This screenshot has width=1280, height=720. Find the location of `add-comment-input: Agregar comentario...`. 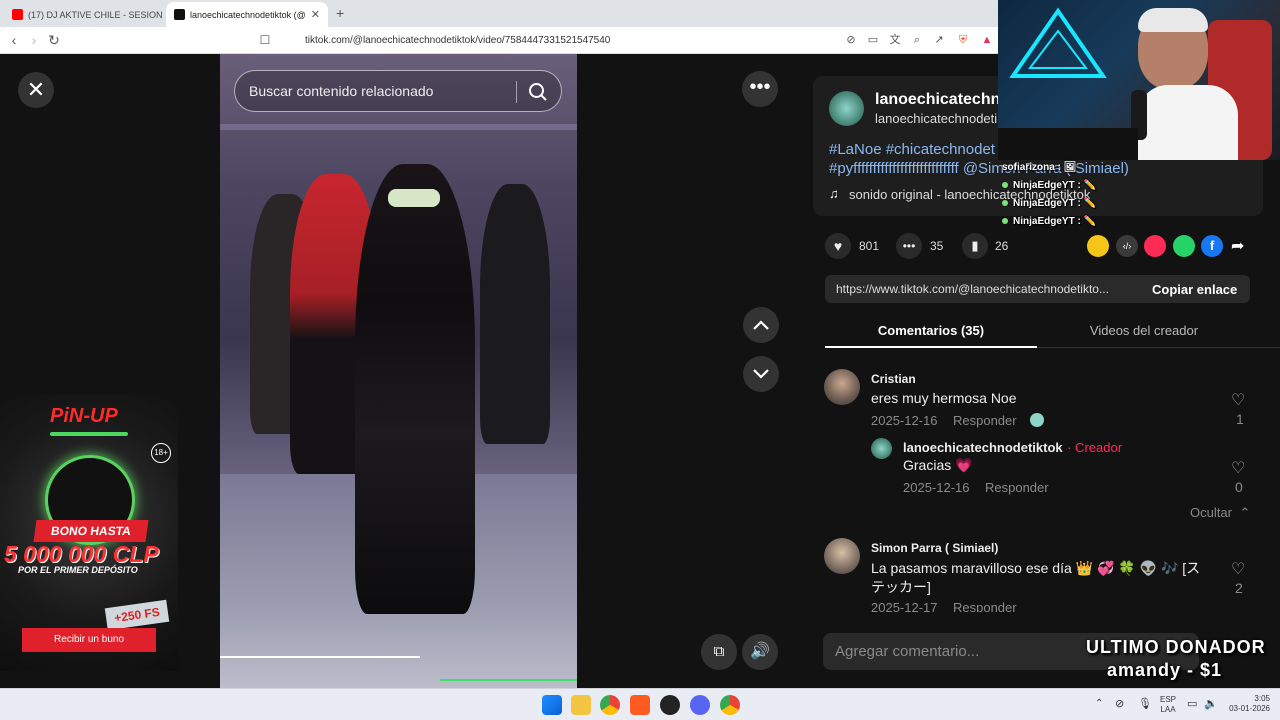

add-comment-input: Agregar comentario... is located at coordinates (907, 651).